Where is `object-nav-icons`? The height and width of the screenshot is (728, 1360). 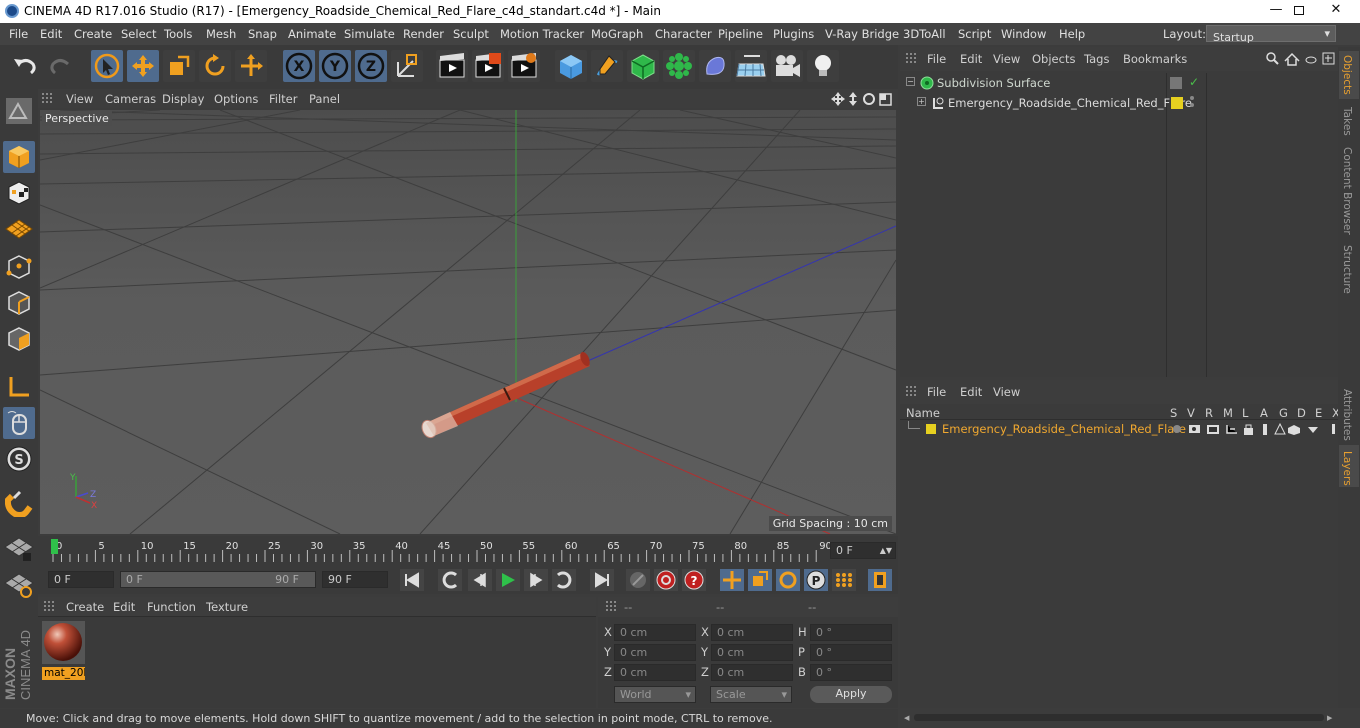 object-nav-icons is located at coordinates (1301, 59).